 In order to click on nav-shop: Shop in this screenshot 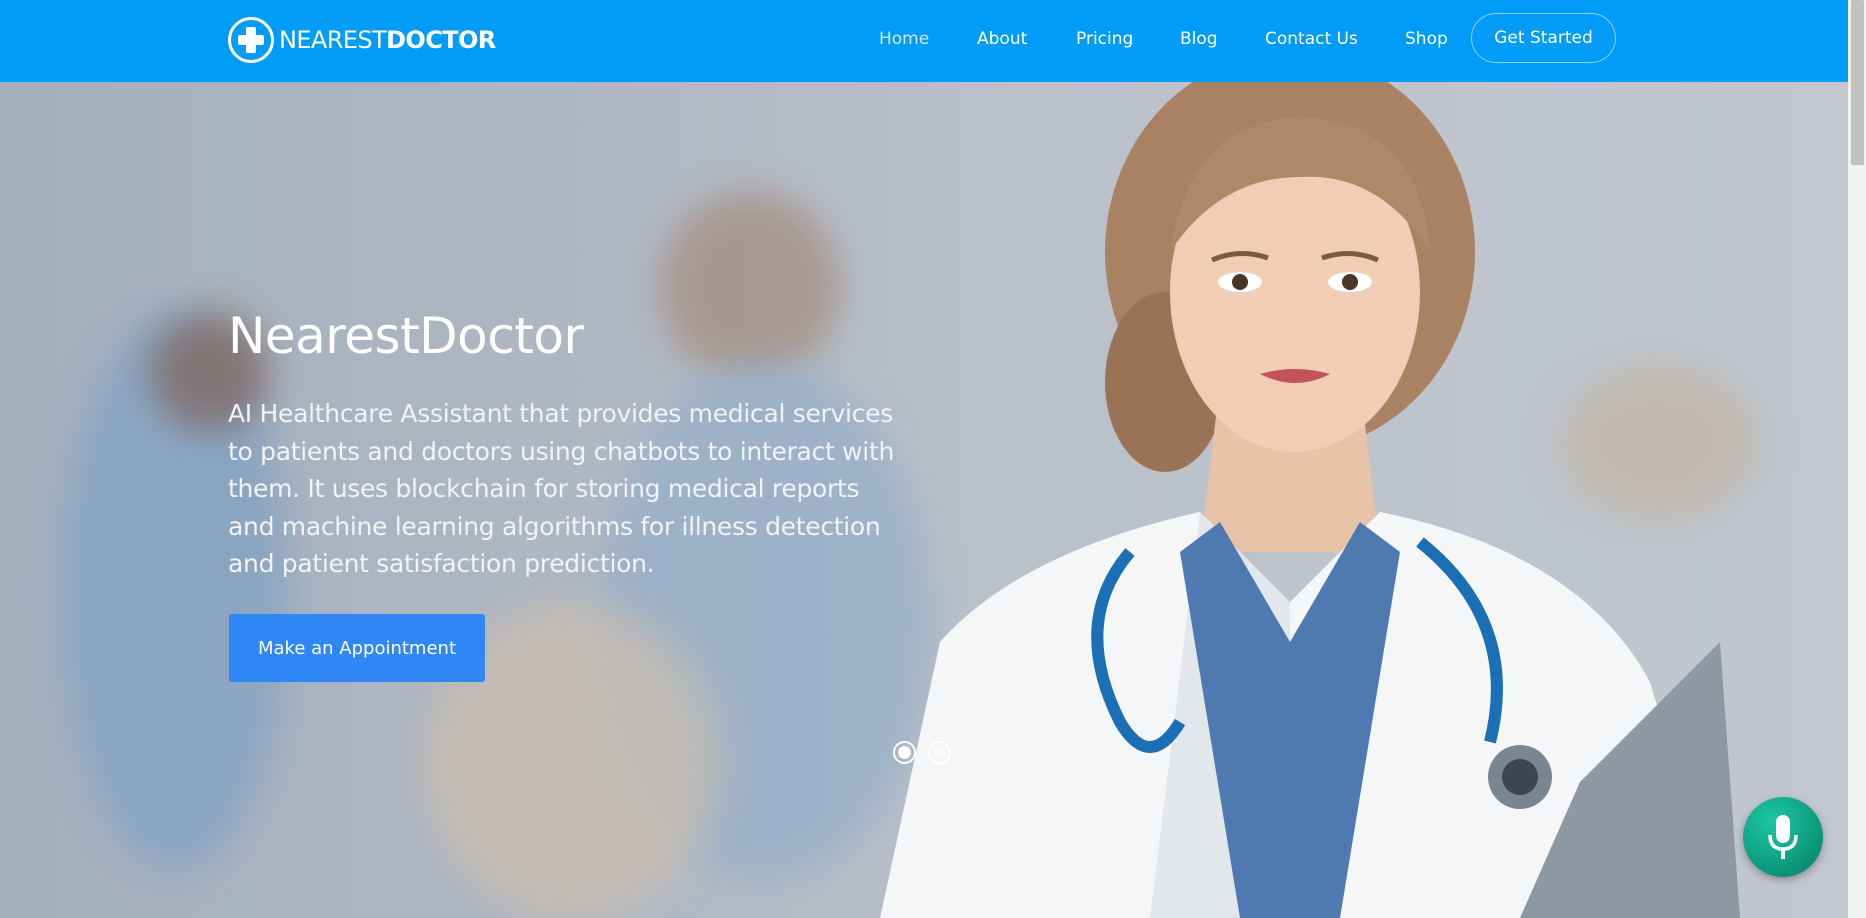, I will do `click(1426, 39)`.